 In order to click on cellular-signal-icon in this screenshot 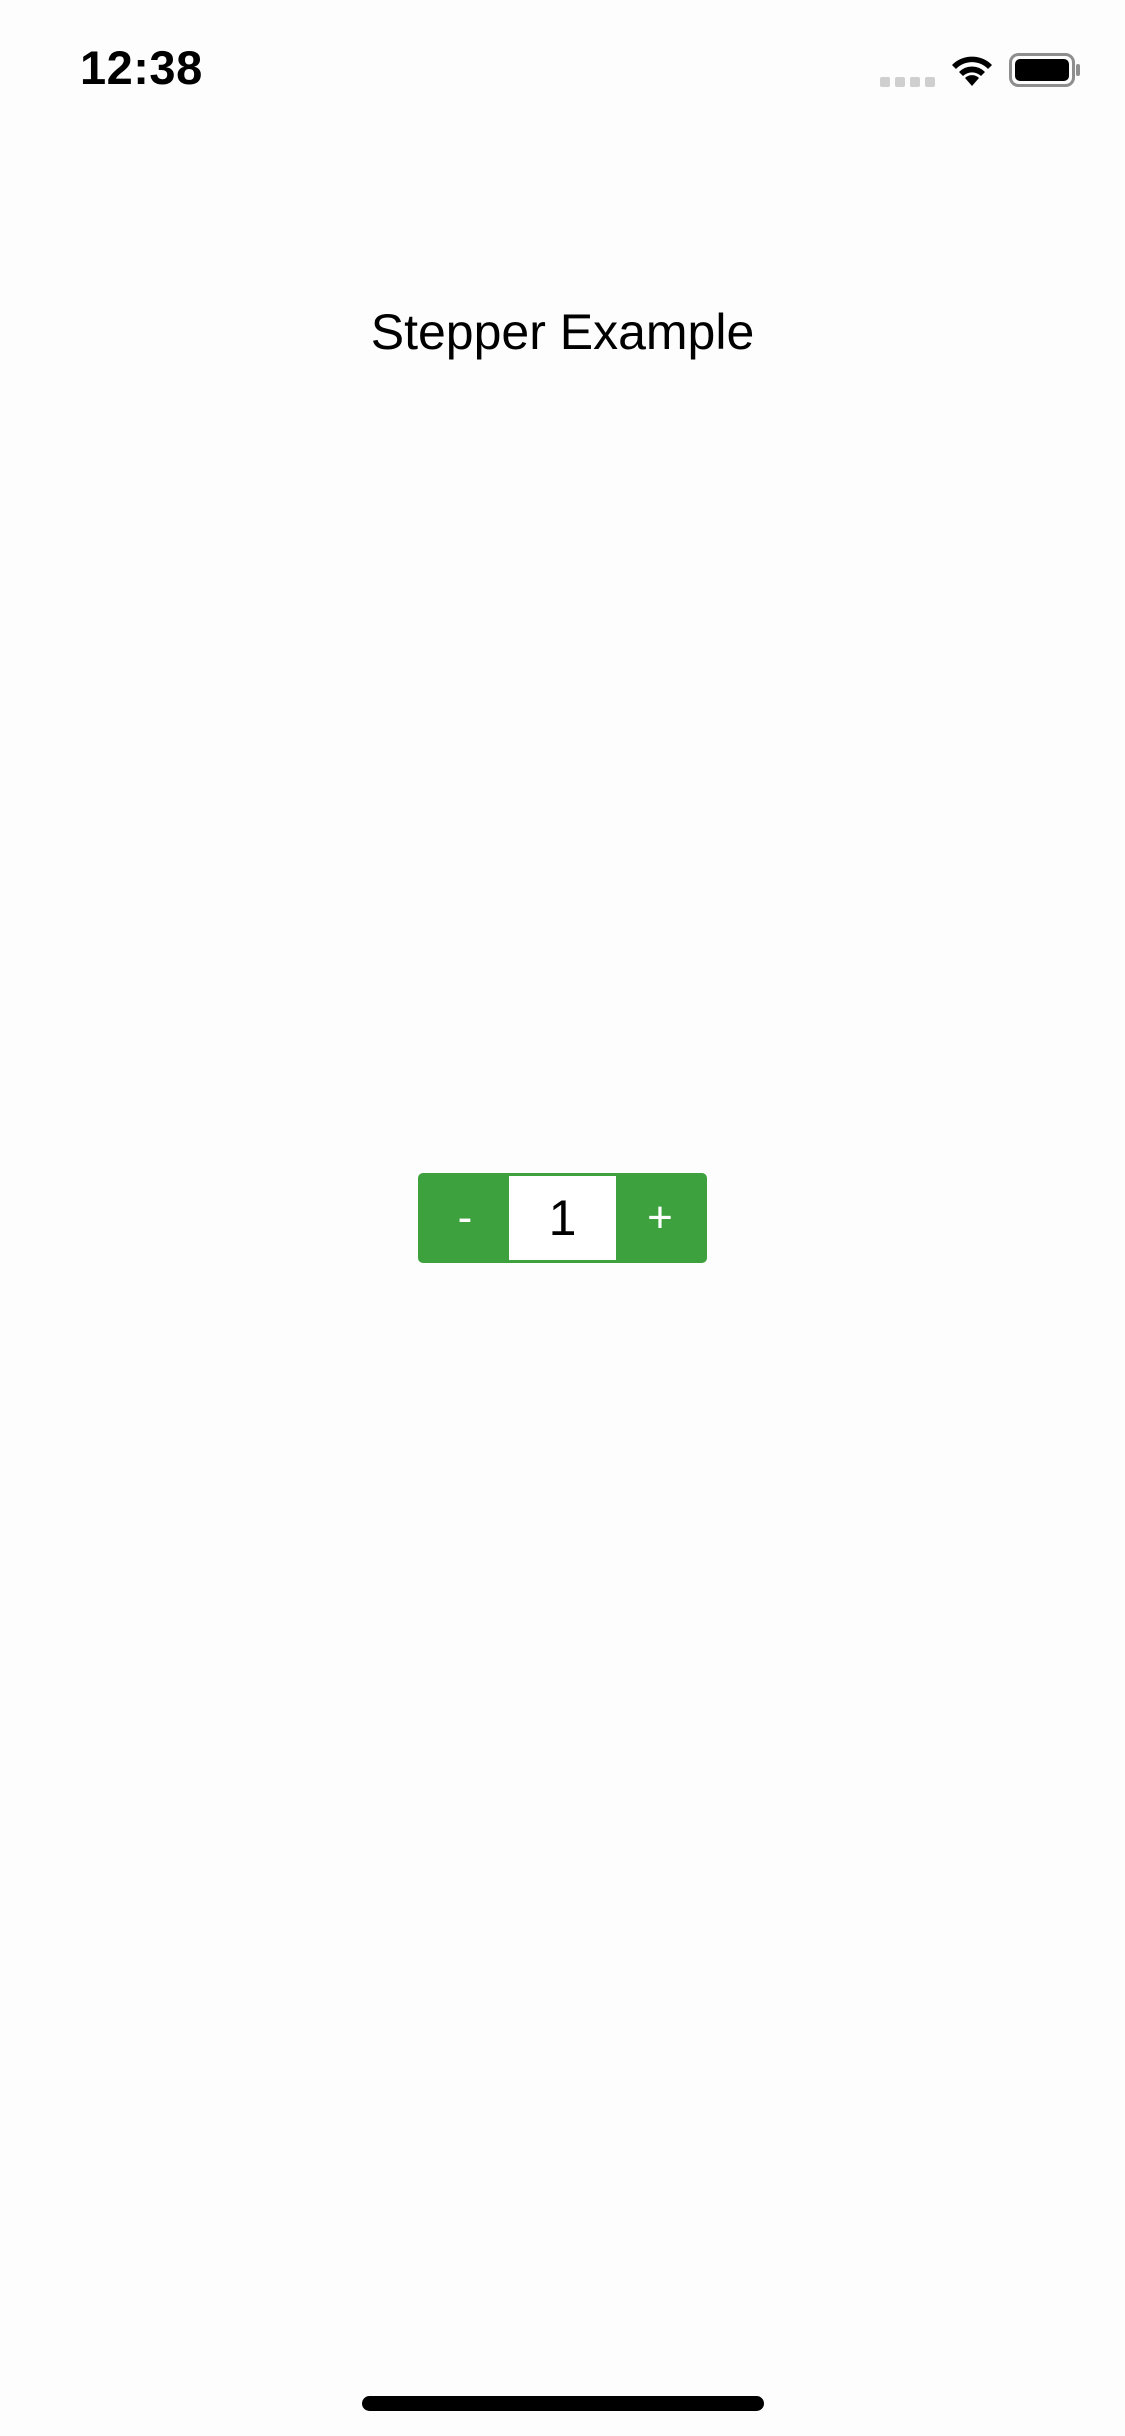, I will do `click(907, 82)`.